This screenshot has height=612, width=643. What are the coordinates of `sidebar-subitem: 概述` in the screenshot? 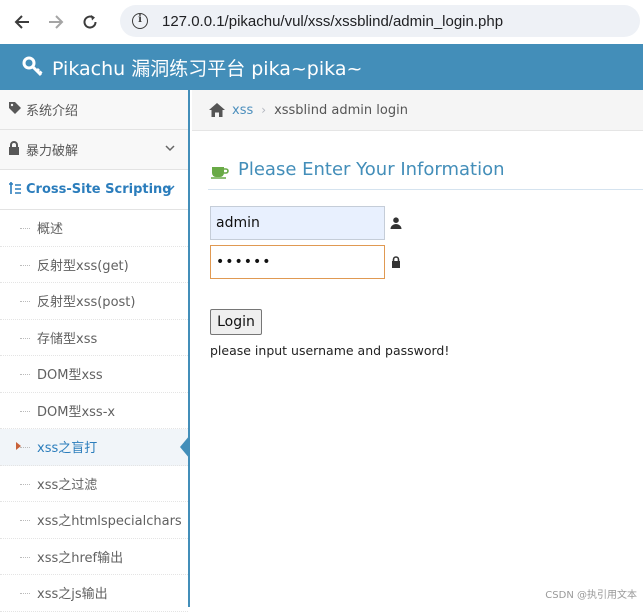 It's located at (94, 228).